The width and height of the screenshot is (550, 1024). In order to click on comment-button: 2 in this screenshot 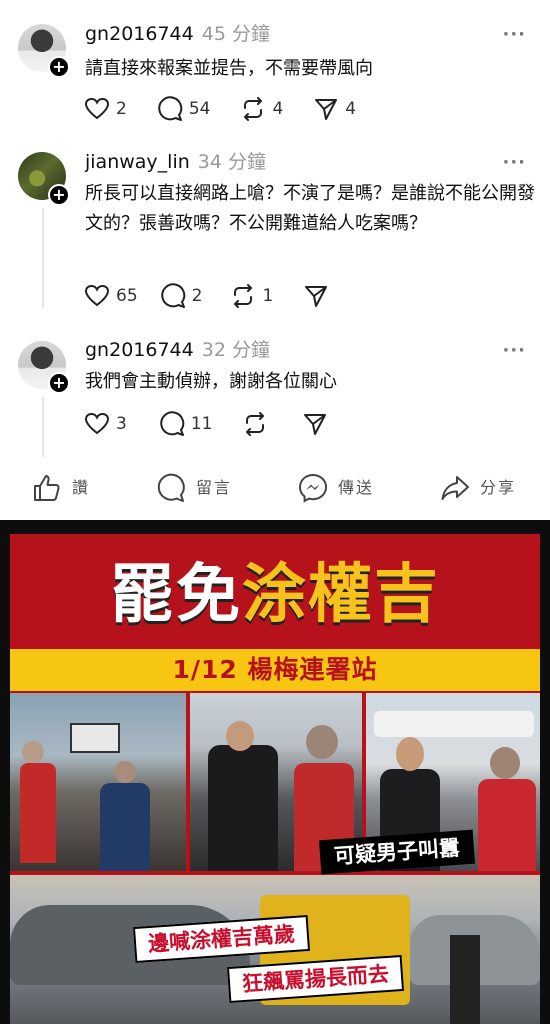, I will do `click(181, 296)`.